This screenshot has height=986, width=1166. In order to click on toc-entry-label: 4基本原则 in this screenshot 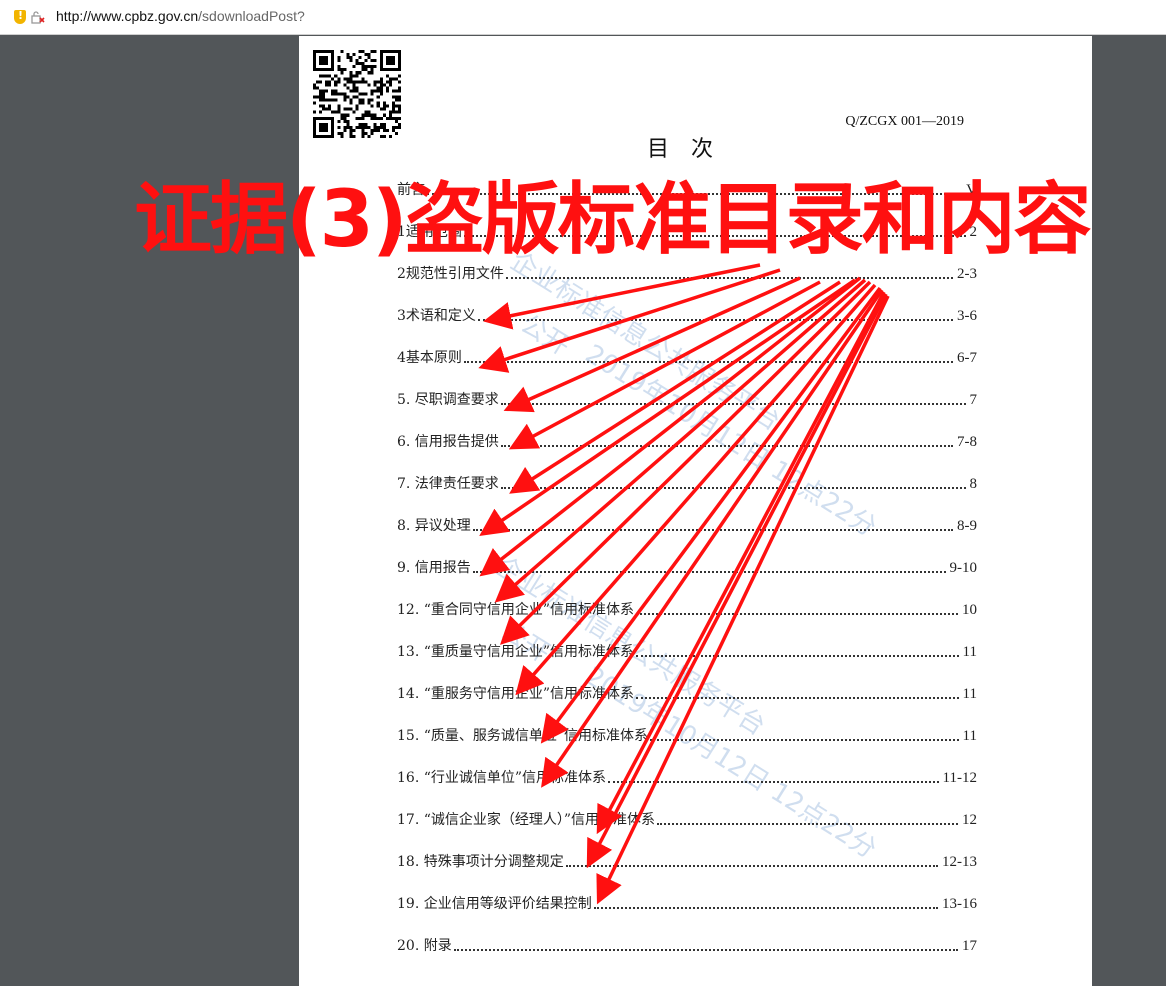, I will do `click(429, 358)`.